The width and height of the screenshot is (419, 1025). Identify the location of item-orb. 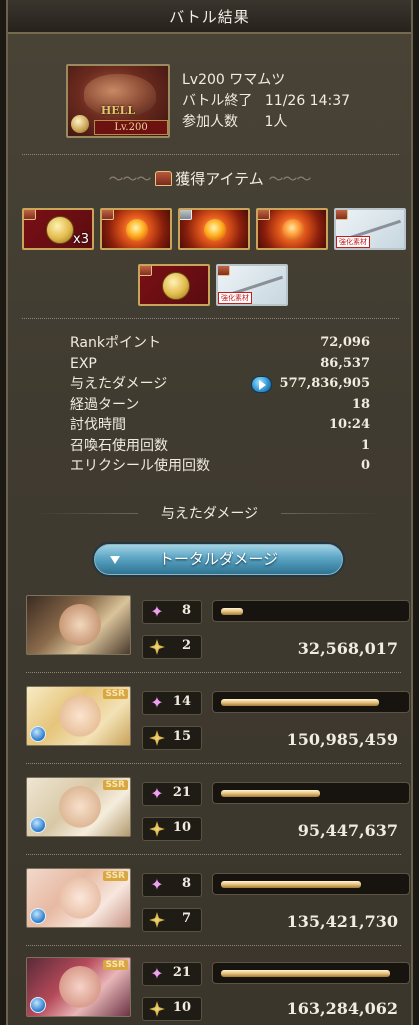
(136, 229).